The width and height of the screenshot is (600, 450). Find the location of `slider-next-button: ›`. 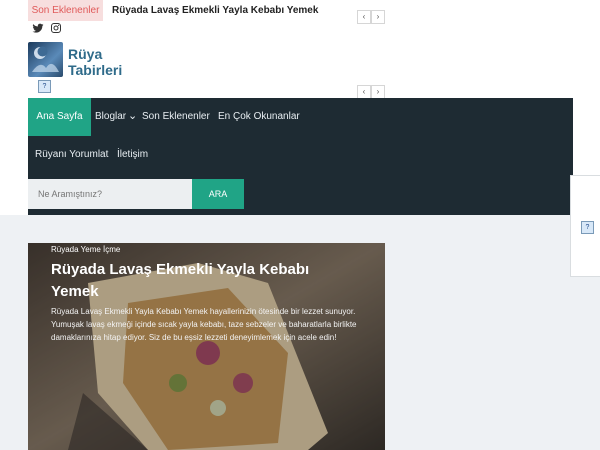

slider-next-button: › is located at coordinates (378, 92).